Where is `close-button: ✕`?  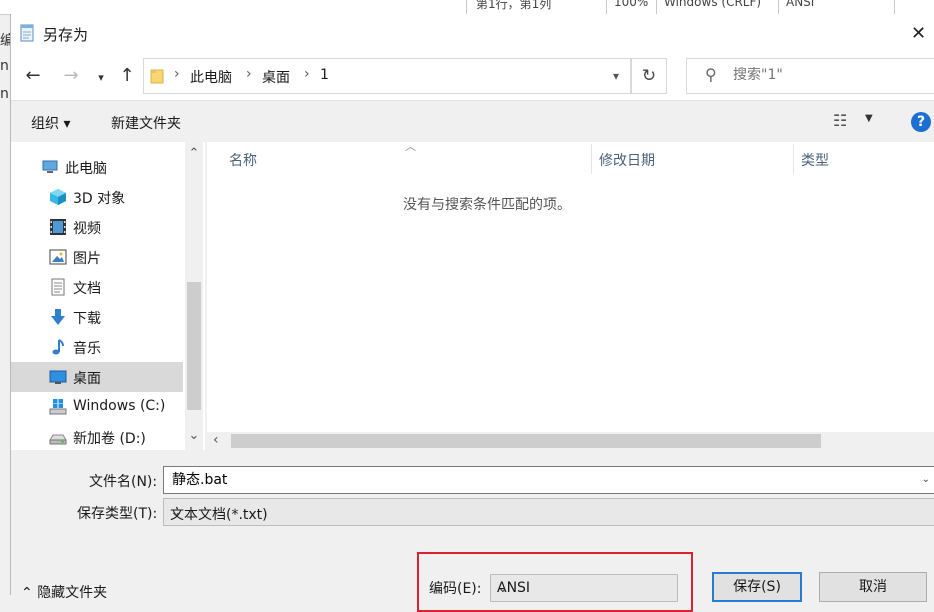 close-button: ✕ is located at coordinates (922, 34).